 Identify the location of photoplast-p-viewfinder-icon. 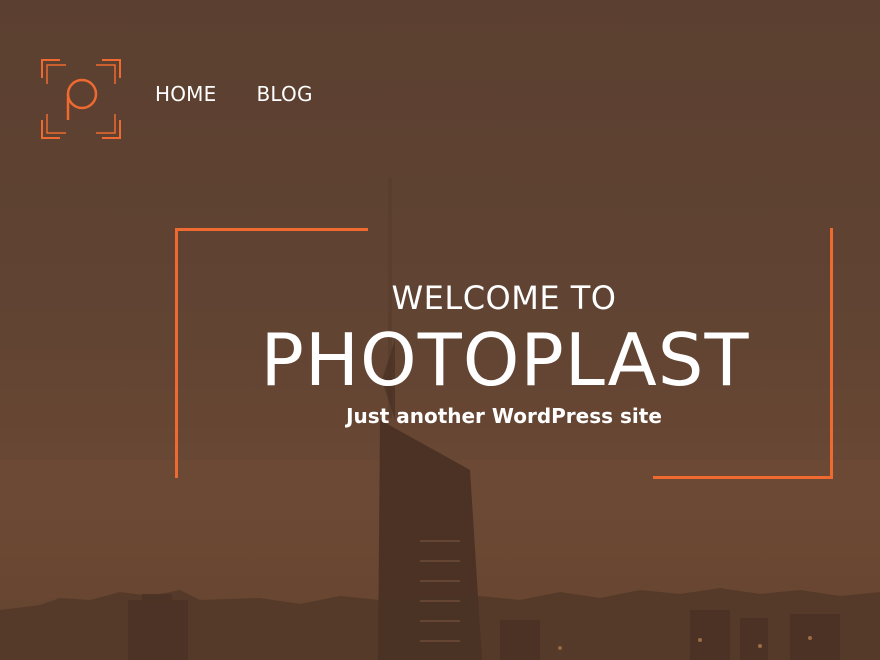
(81, 99).